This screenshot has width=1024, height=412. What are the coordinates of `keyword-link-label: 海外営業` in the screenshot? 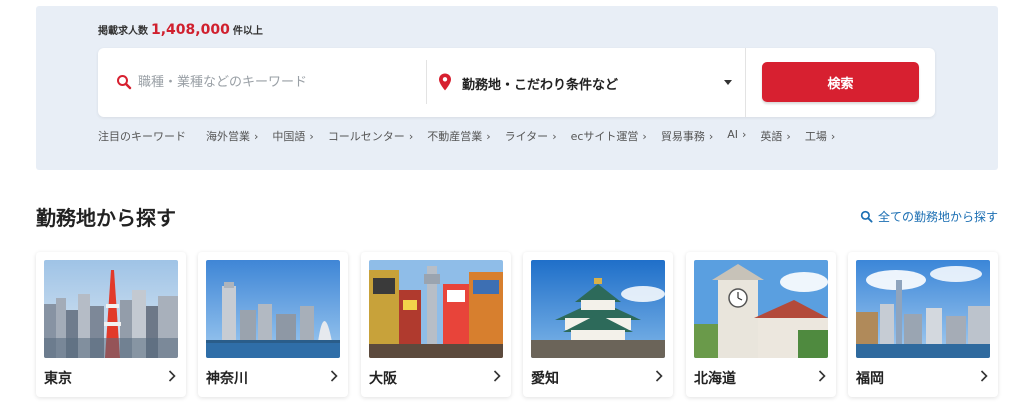 It's located at (228, 136).